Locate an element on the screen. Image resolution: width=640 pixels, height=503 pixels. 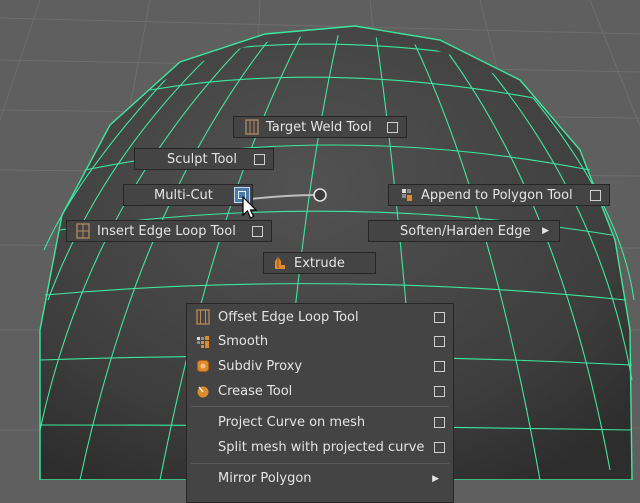
insert-edge-loop-options-box is located at coordinates (257, 231).